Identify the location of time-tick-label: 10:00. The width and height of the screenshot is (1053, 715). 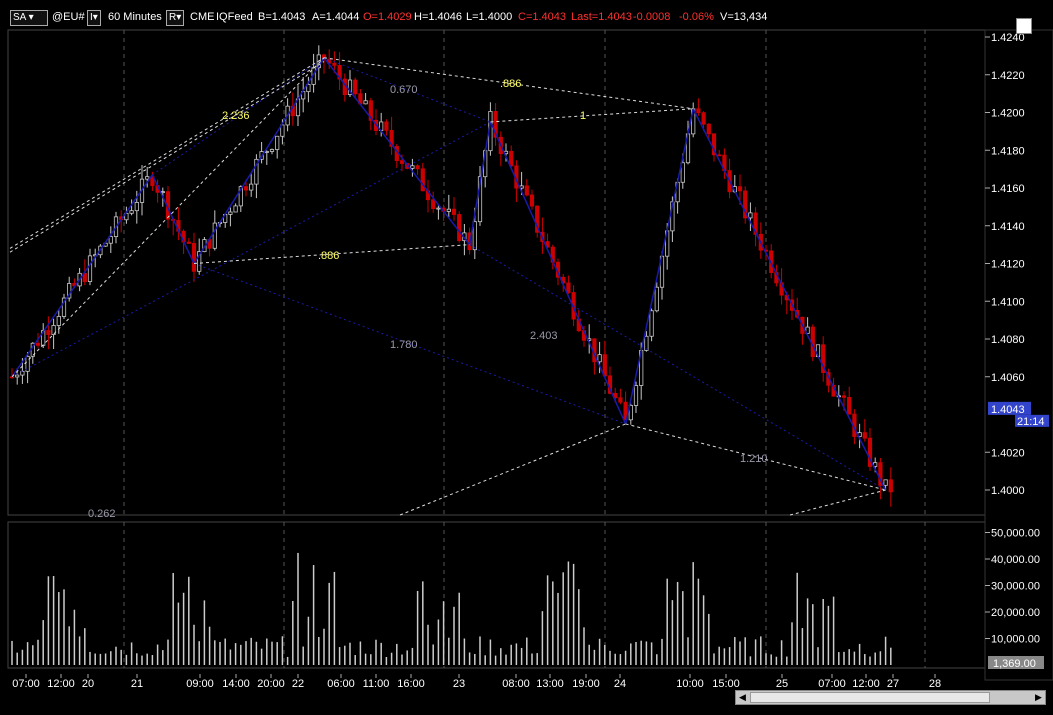
(690, 684).